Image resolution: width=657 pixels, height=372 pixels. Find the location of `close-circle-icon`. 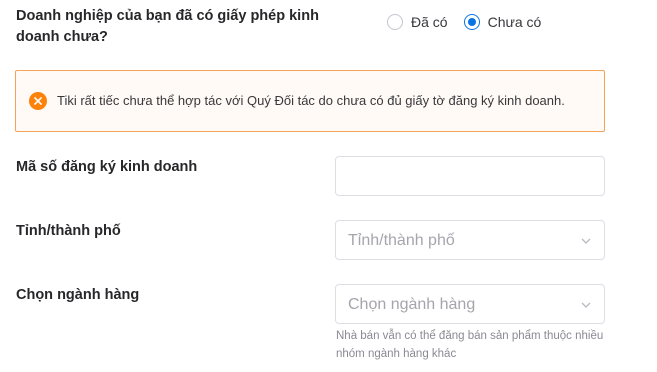

close-circle-icon is located at coordinates (38, 101).